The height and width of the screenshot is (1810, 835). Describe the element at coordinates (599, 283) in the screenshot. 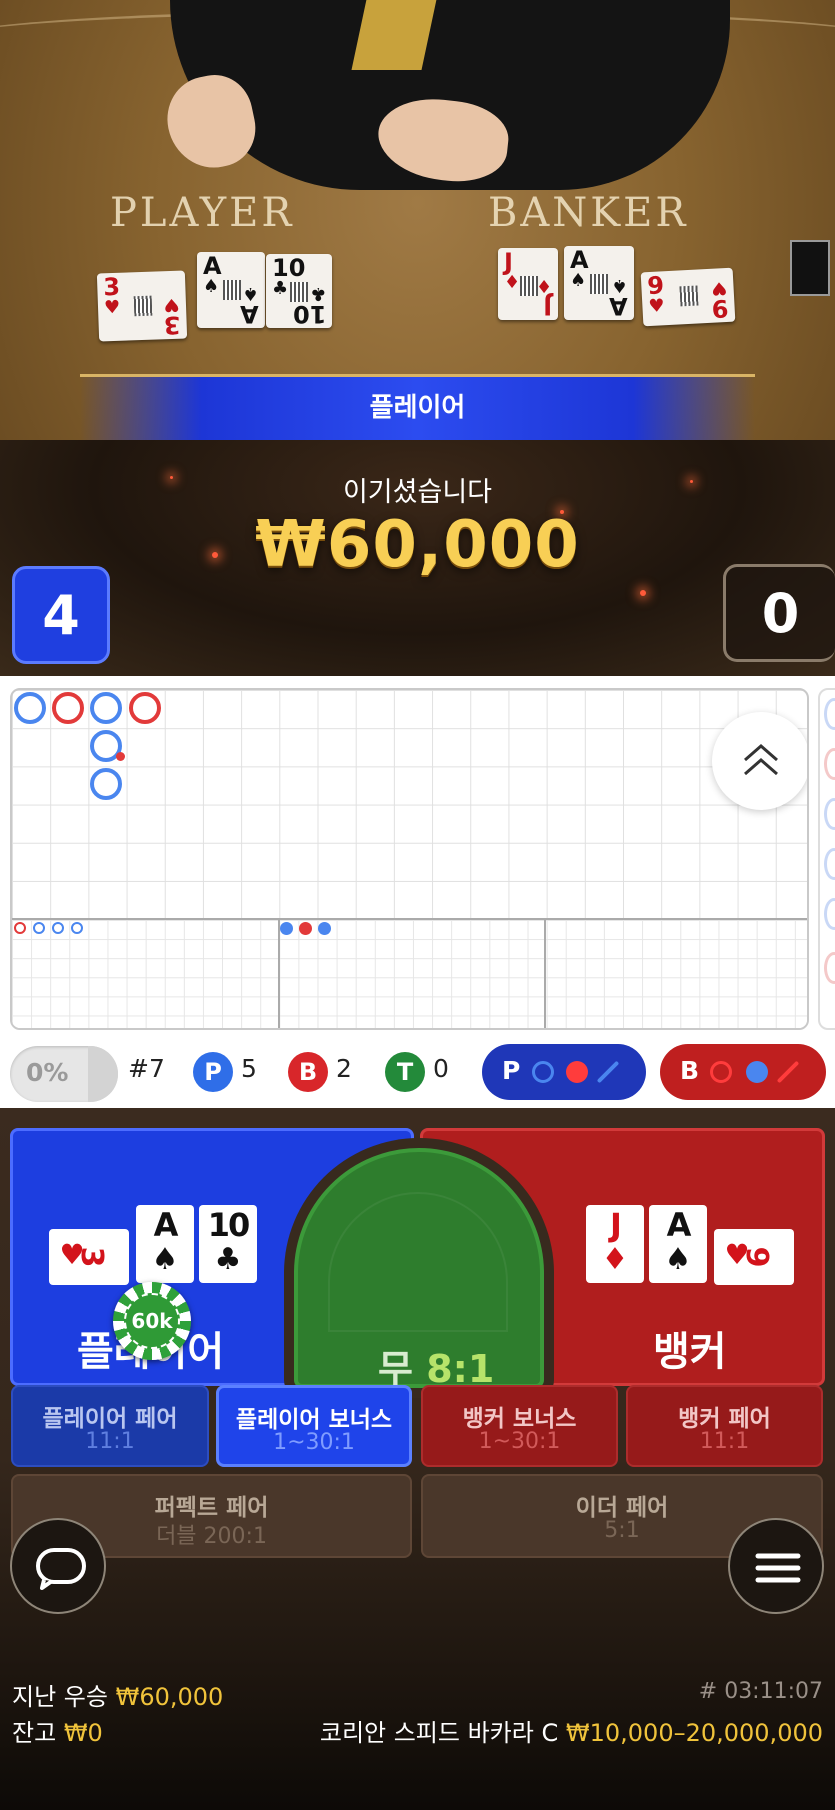

I see `video-banker-card-2: A ♠ A ♠` at that location.